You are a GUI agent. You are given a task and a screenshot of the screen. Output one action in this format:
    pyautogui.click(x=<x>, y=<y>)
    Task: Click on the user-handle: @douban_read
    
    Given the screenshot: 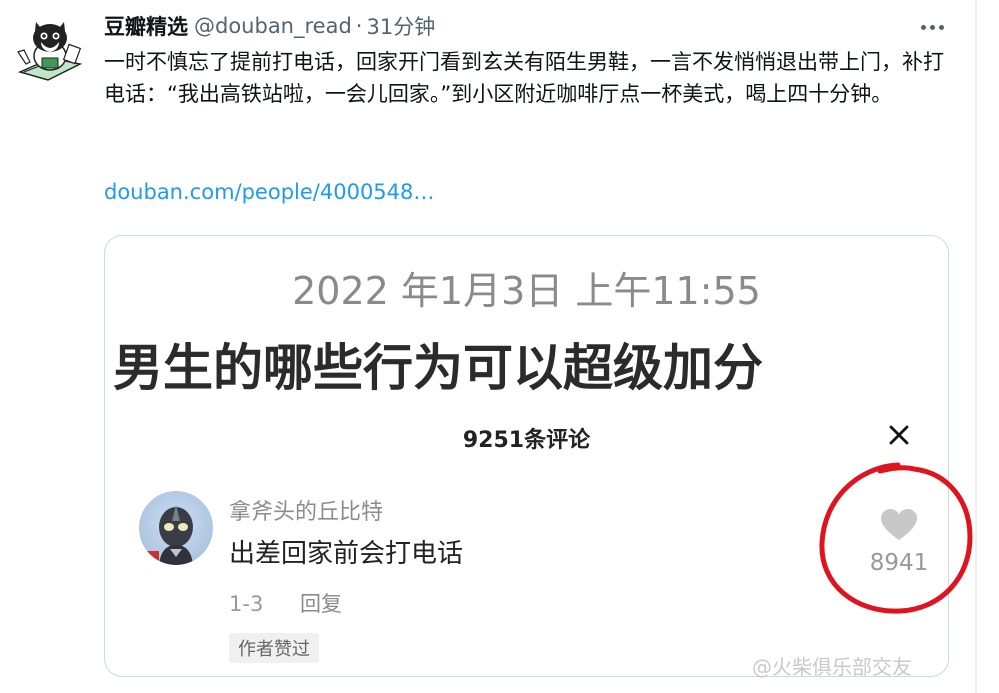 What is the action you would take?
    pyautogui.click(x=273, y=26)
    